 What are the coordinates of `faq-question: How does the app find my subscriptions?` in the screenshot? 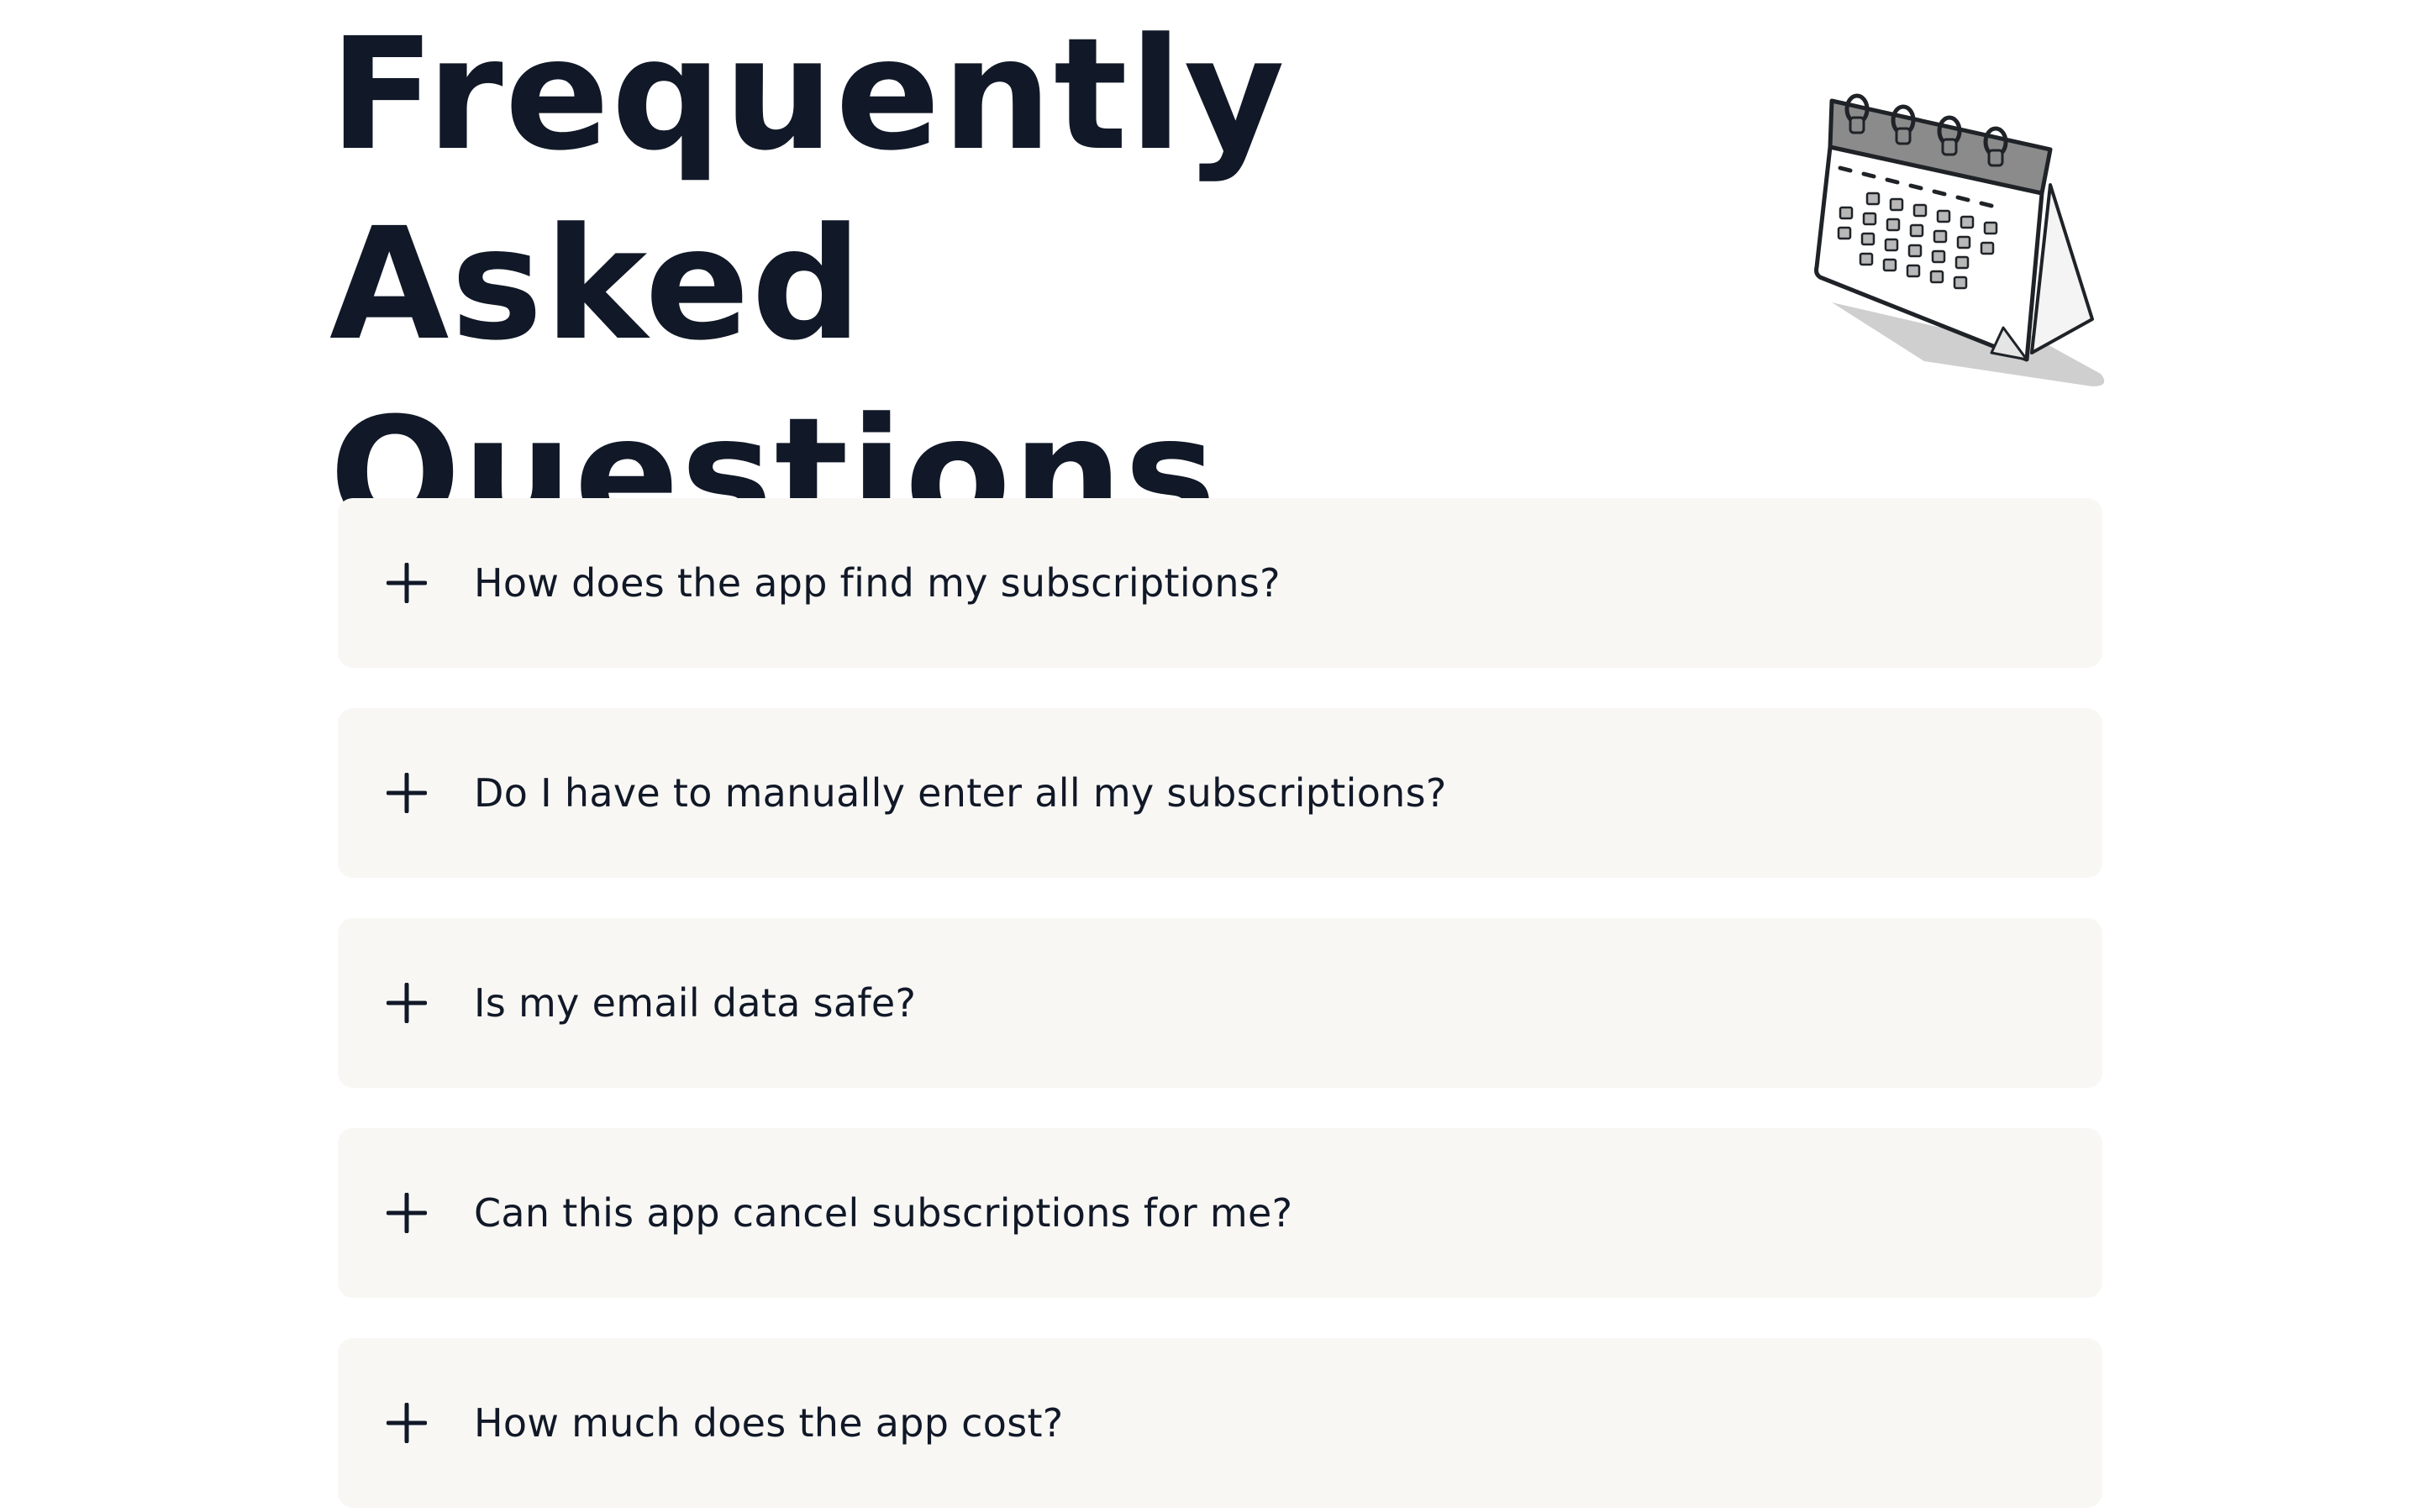 It's located at (877, 583).